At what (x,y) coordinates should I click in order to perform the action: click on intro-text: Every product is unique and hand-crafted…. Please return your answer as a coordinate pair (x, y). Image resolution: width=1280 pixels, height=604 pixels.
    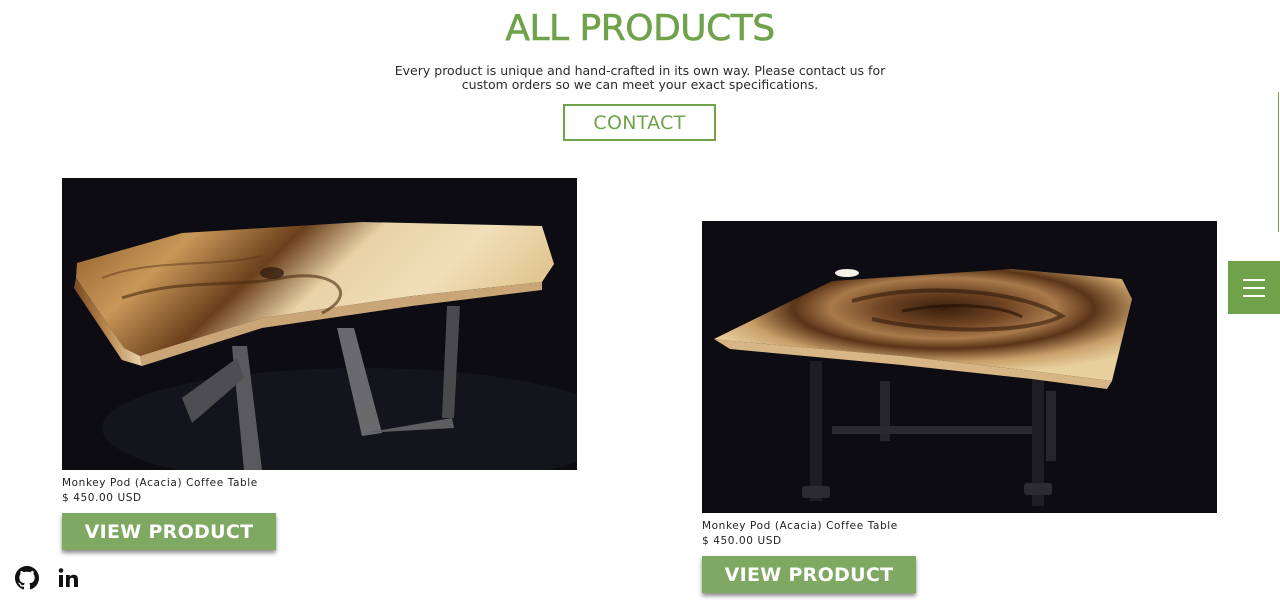
    Looking at the image, I should click on (640, 77).